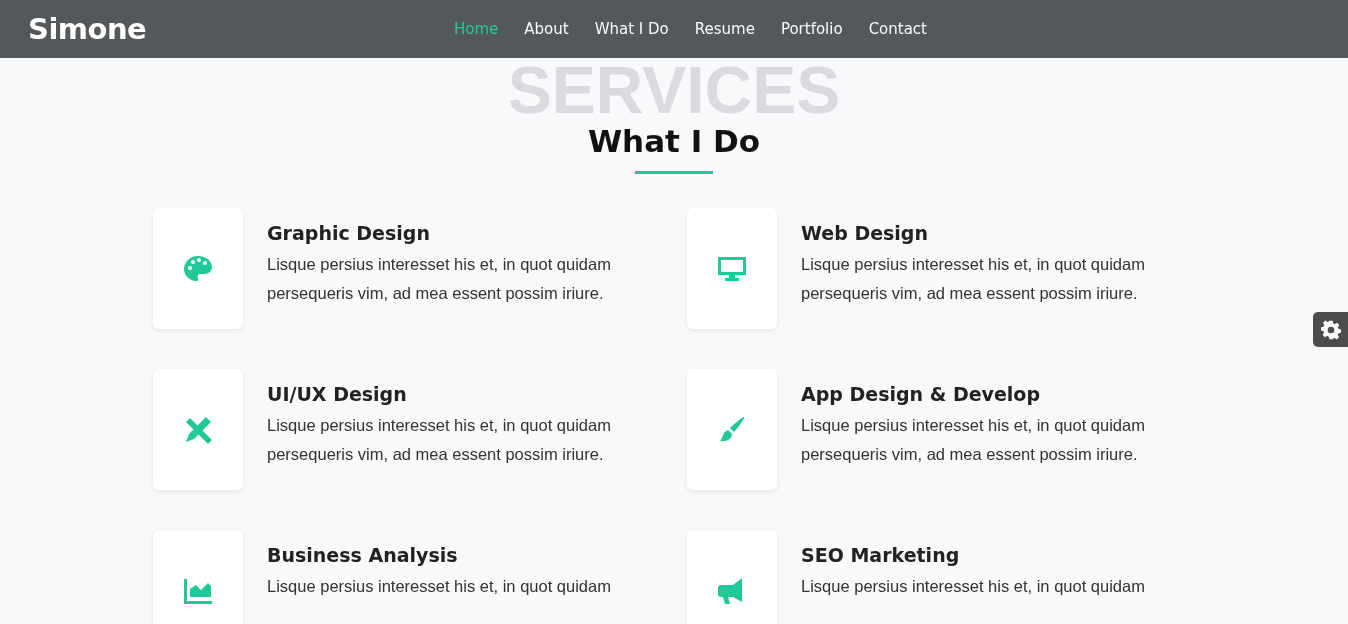  What do you see at coordinates (349, 233) in the screenshot?
I see `service-title: Graphic Design` at bounding box center [349, 233].